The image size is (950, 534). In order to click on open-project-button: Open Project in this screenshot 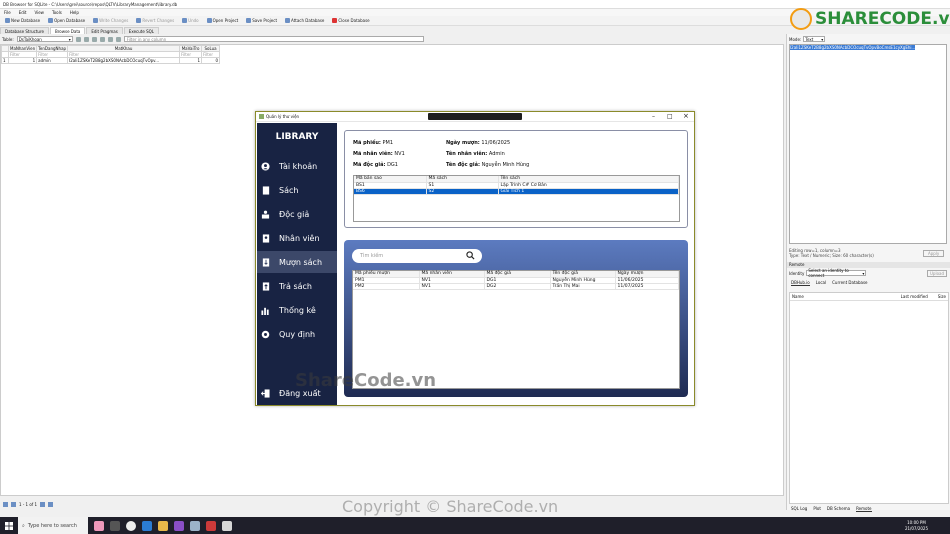, I will do `click(223, 20)`.